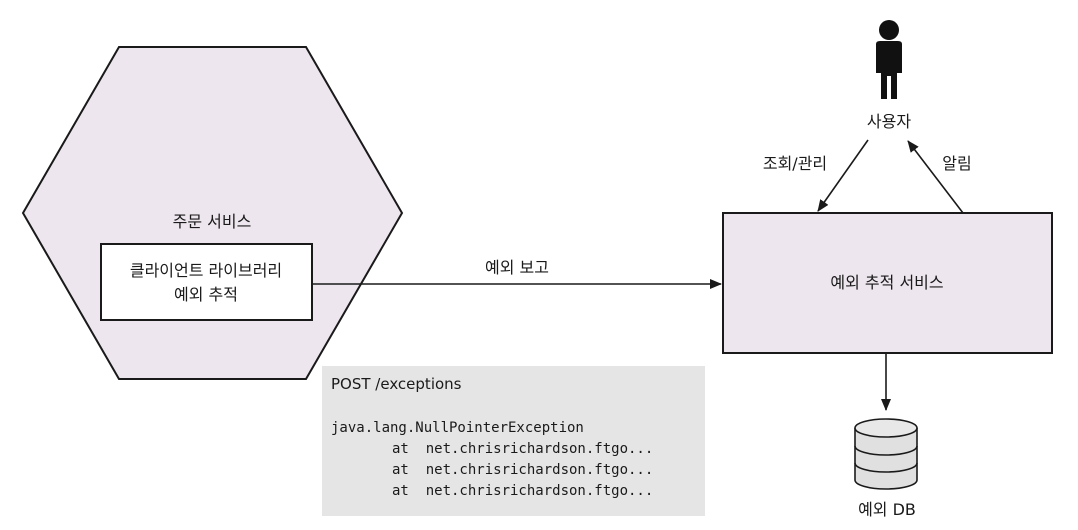  I want to click on order-service-title: 주문 서비스, so click(212, 221).